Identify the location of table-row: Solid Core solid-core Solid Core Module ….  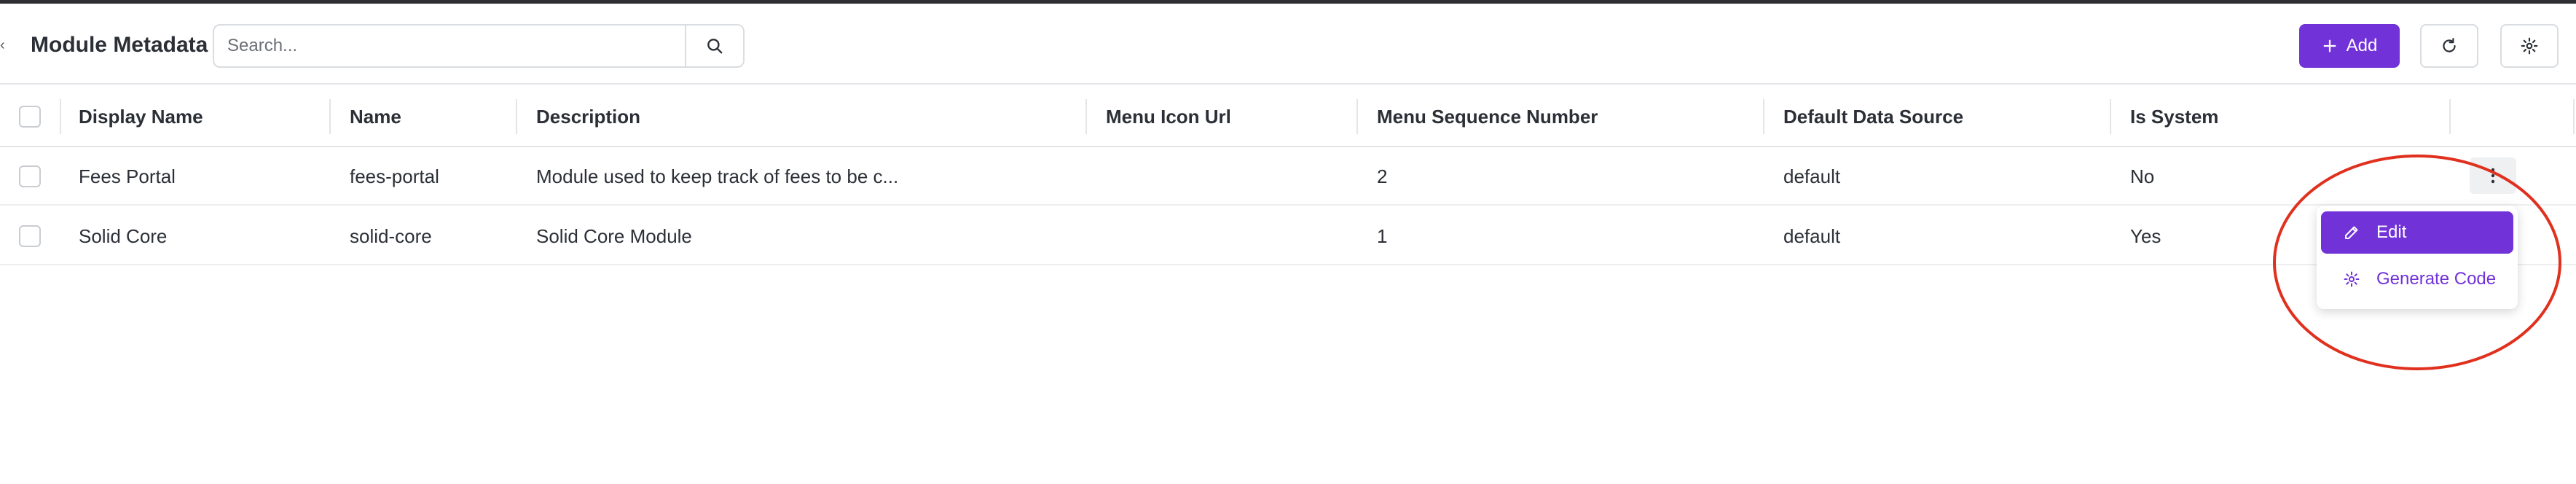
(1288, 236).